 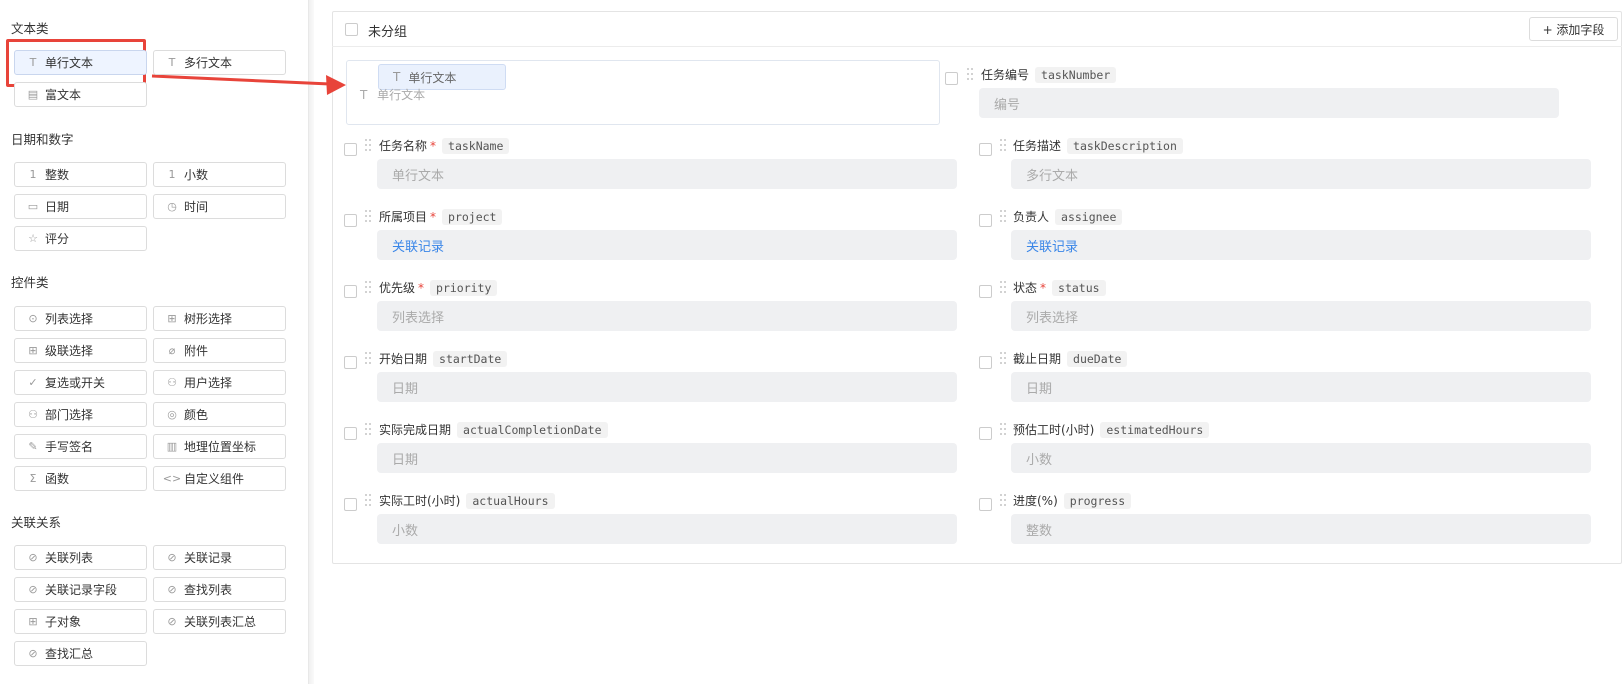 What do you see at coordinates (1269, 103) in the screenshot?
I see `field-input: 编号` at bounding box center [1269, 103].